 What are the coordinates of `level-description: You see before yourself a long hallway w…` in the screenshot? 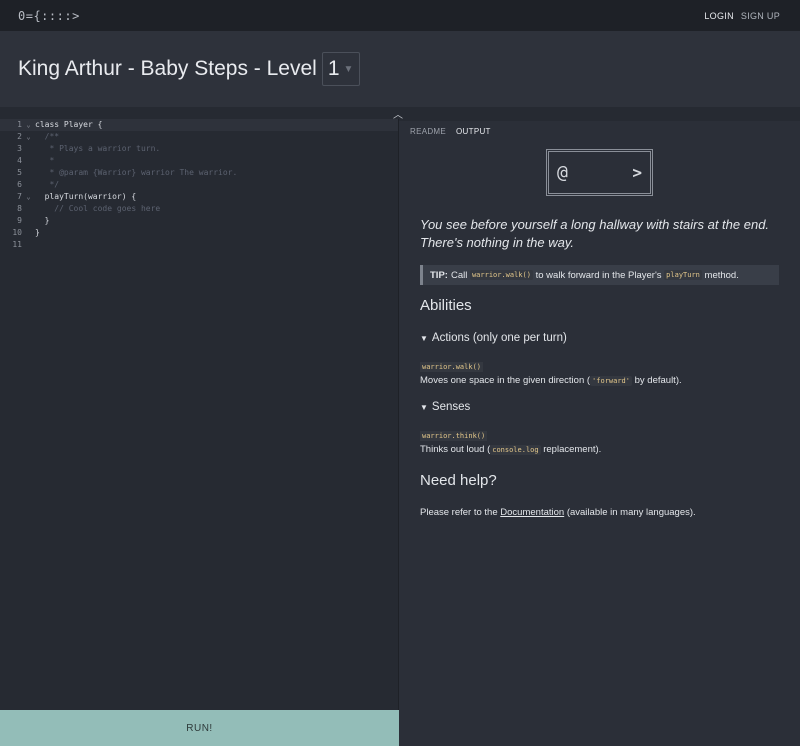 It's located at (595, 233).